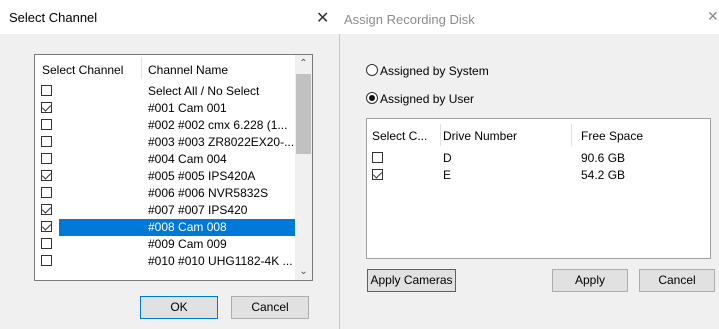 Image resolution: width=719 pixels, height=329 pixels. I want to click on disk-row: D 90.6 GB, so click(538, 158).